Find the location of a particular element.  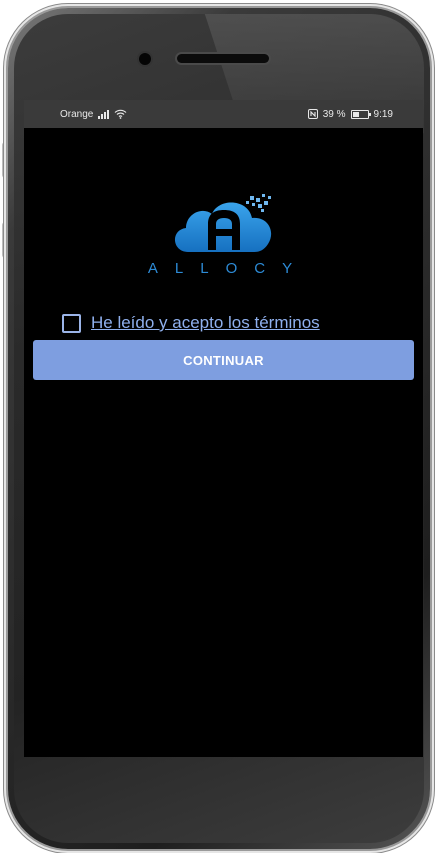

cloud-a-logo is located at coordinates (222, 223).